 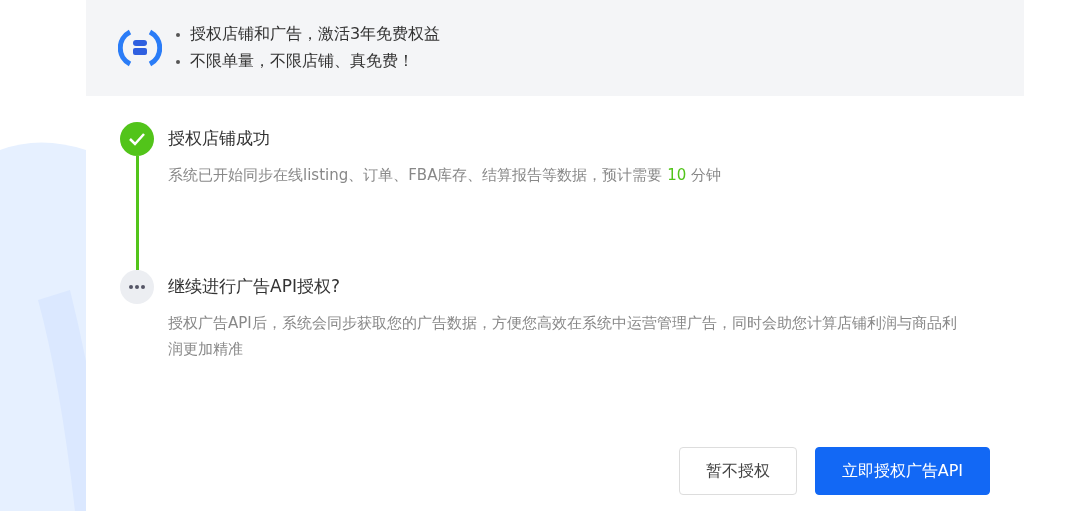 I want to click on skip-button: 暂不授权, so click(x=737, y=471).